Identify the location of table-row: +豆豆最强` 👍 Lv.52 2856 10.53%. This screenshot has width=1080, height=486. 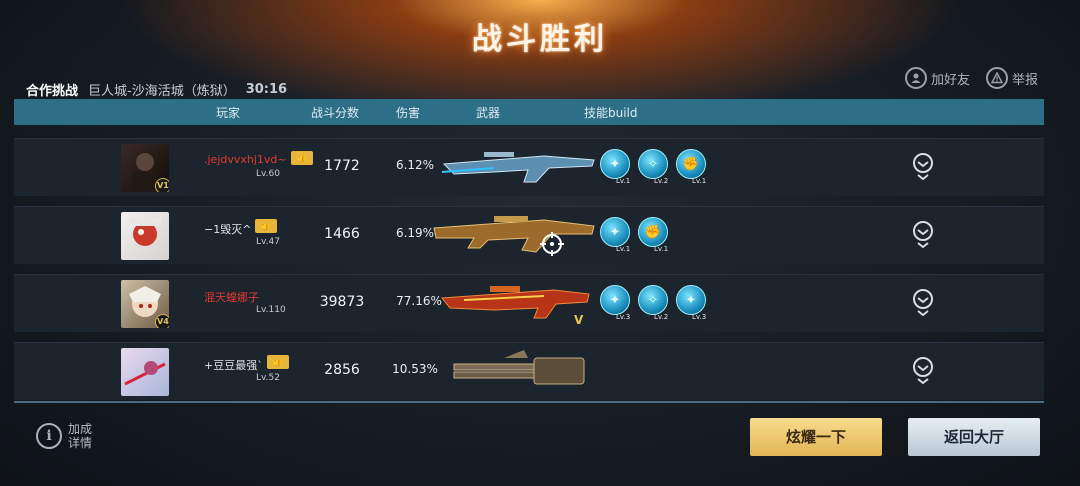
(529, 371).